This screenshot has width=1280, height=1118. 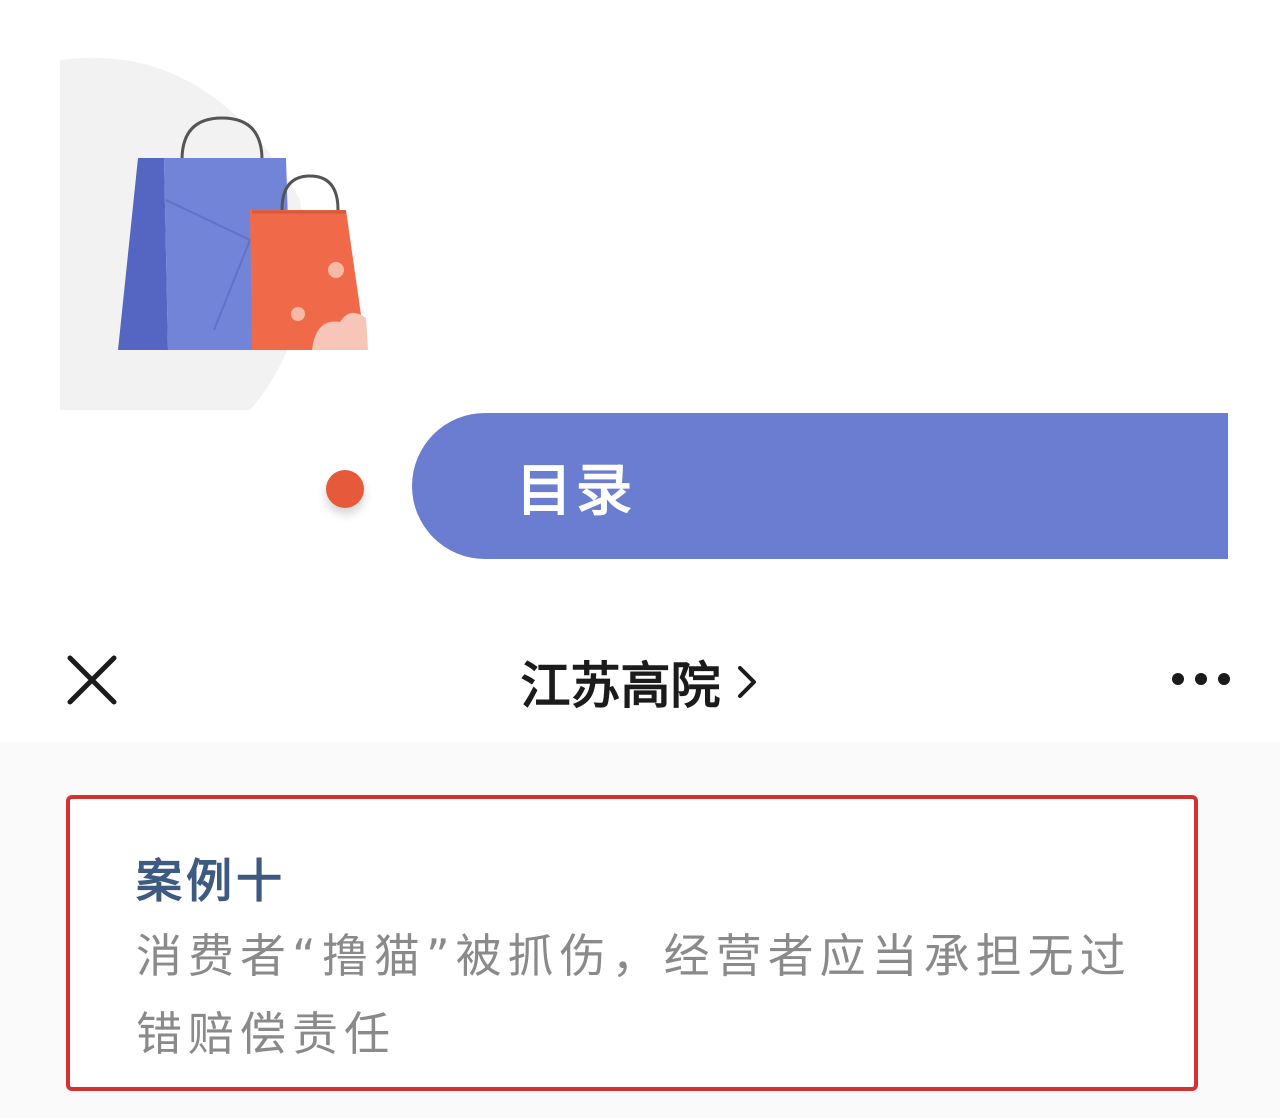 I want to click on nav-bar: 江苏高院, so click(x=640, y=677).